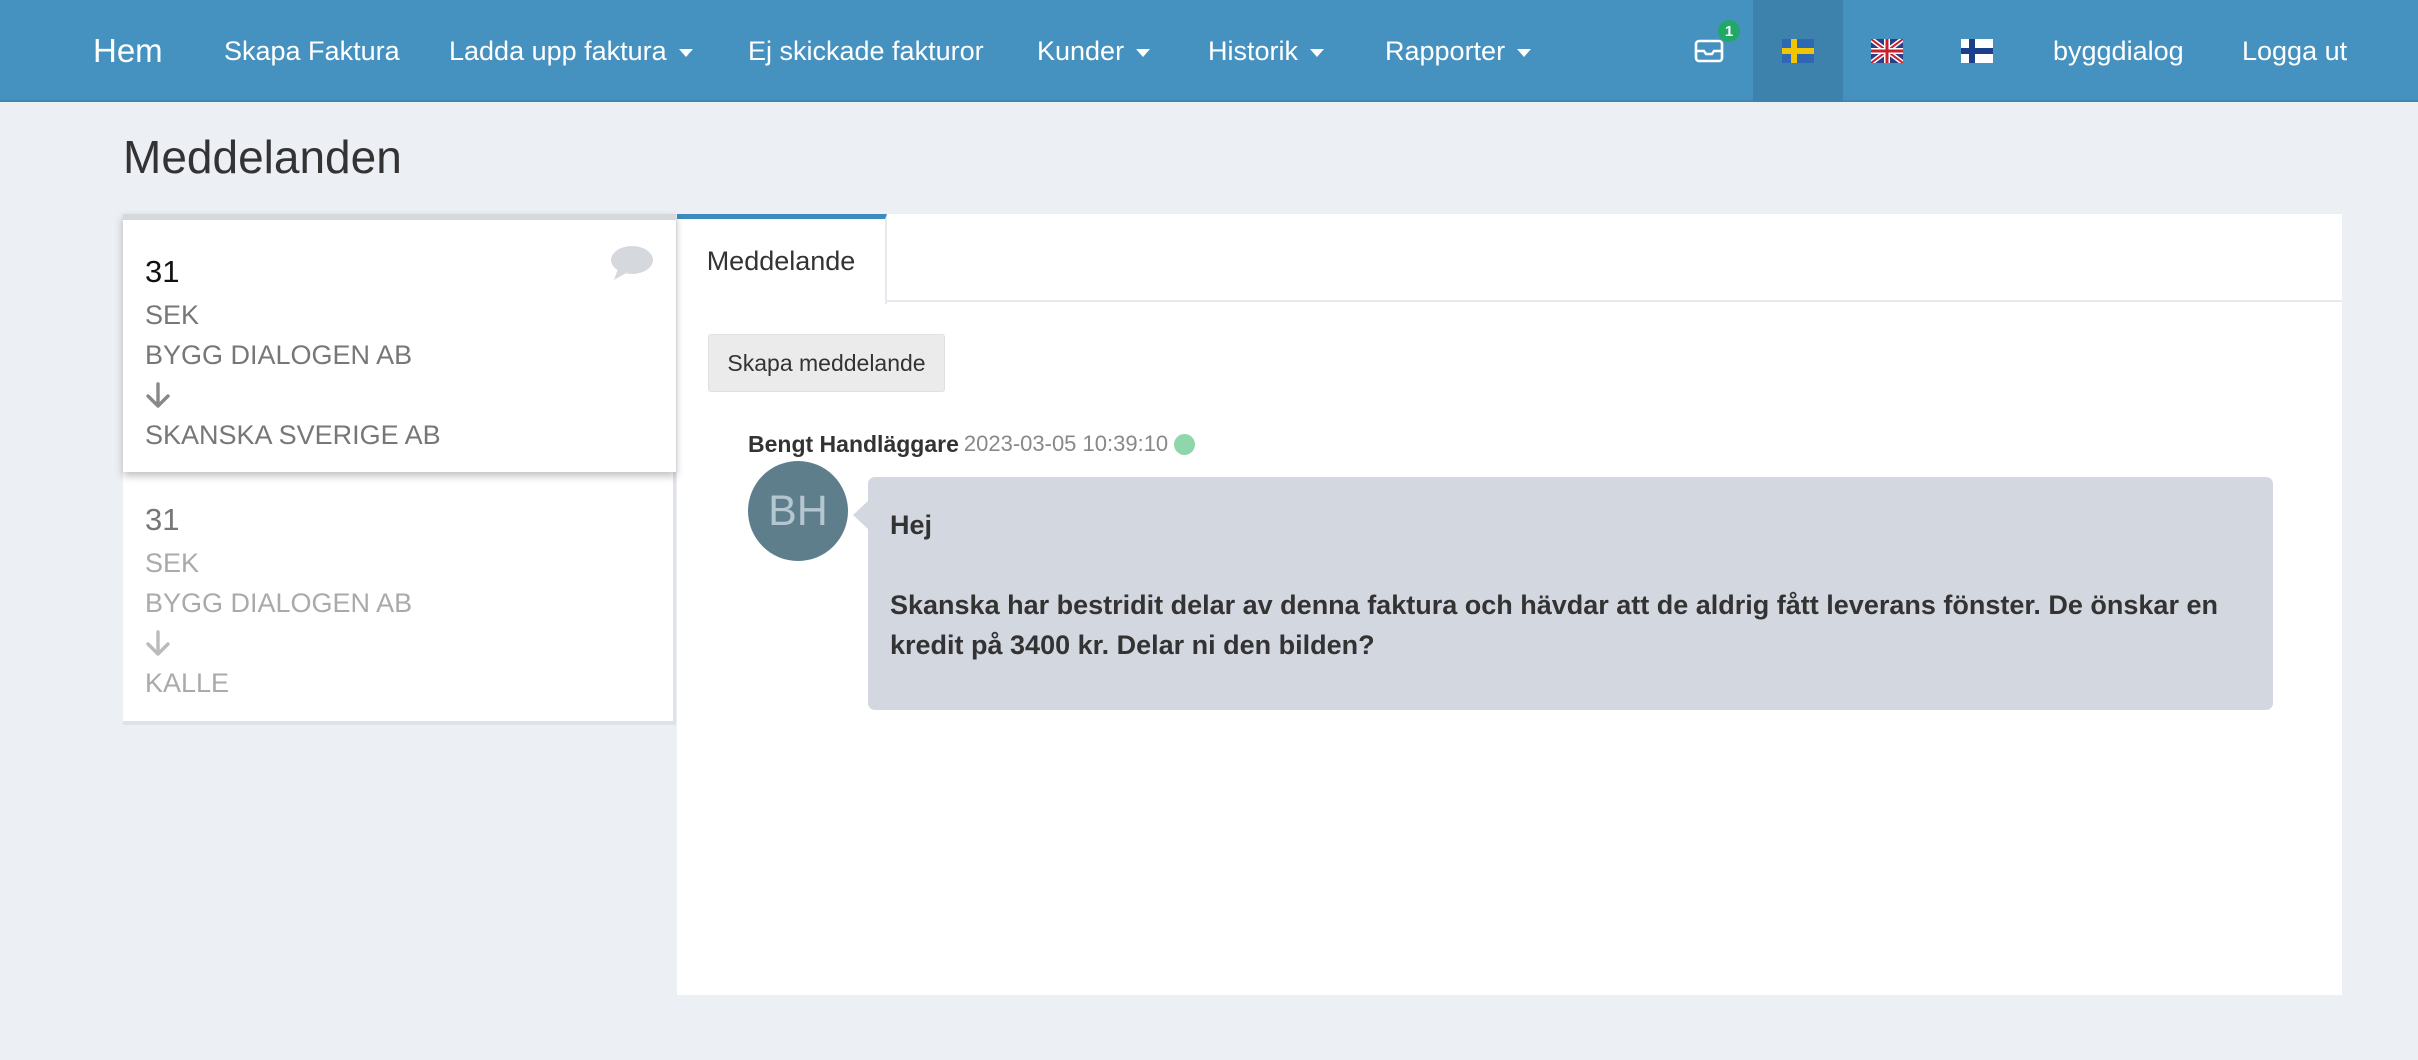 Image resolution: width=2418 pixels, height=1060 pixels. I want to click on nav-upload-invoice-dropdown: Ladda upp faktura, so click(571, 51).